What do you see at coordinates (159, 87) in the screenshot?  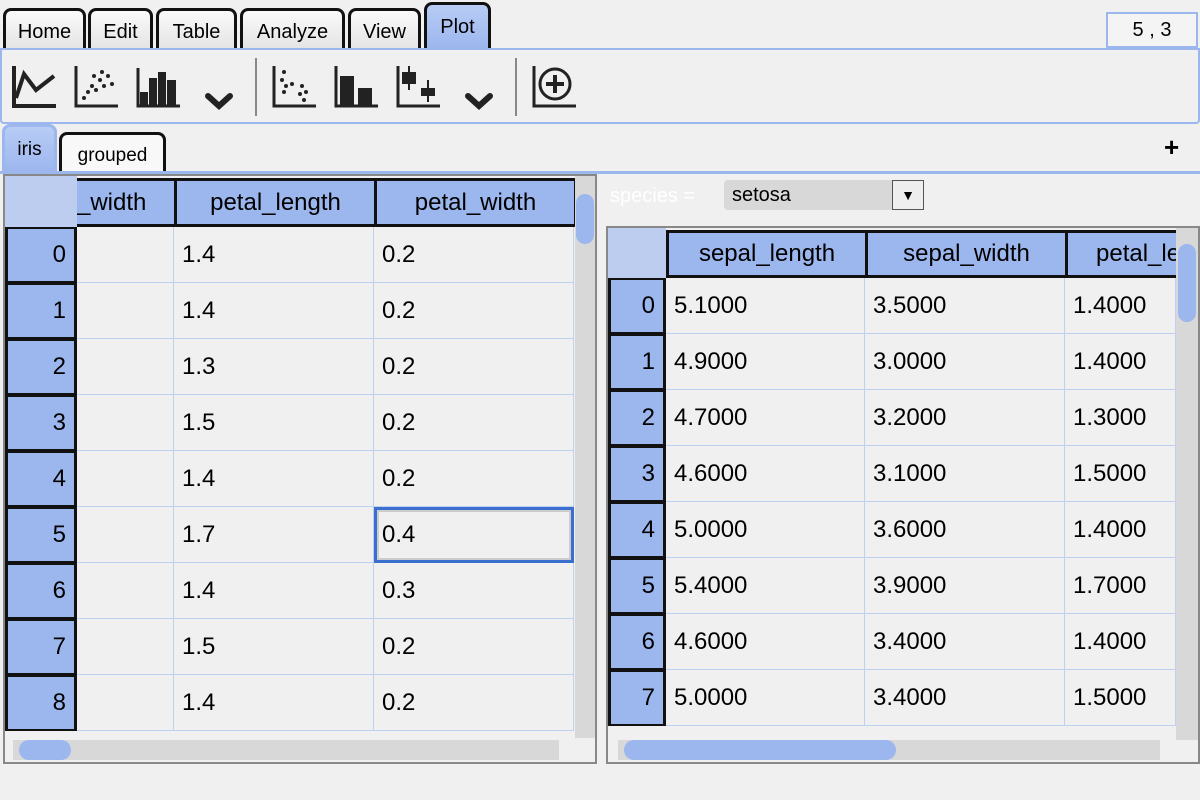 I see `histogram-icon` at bounding box center [159, 87].